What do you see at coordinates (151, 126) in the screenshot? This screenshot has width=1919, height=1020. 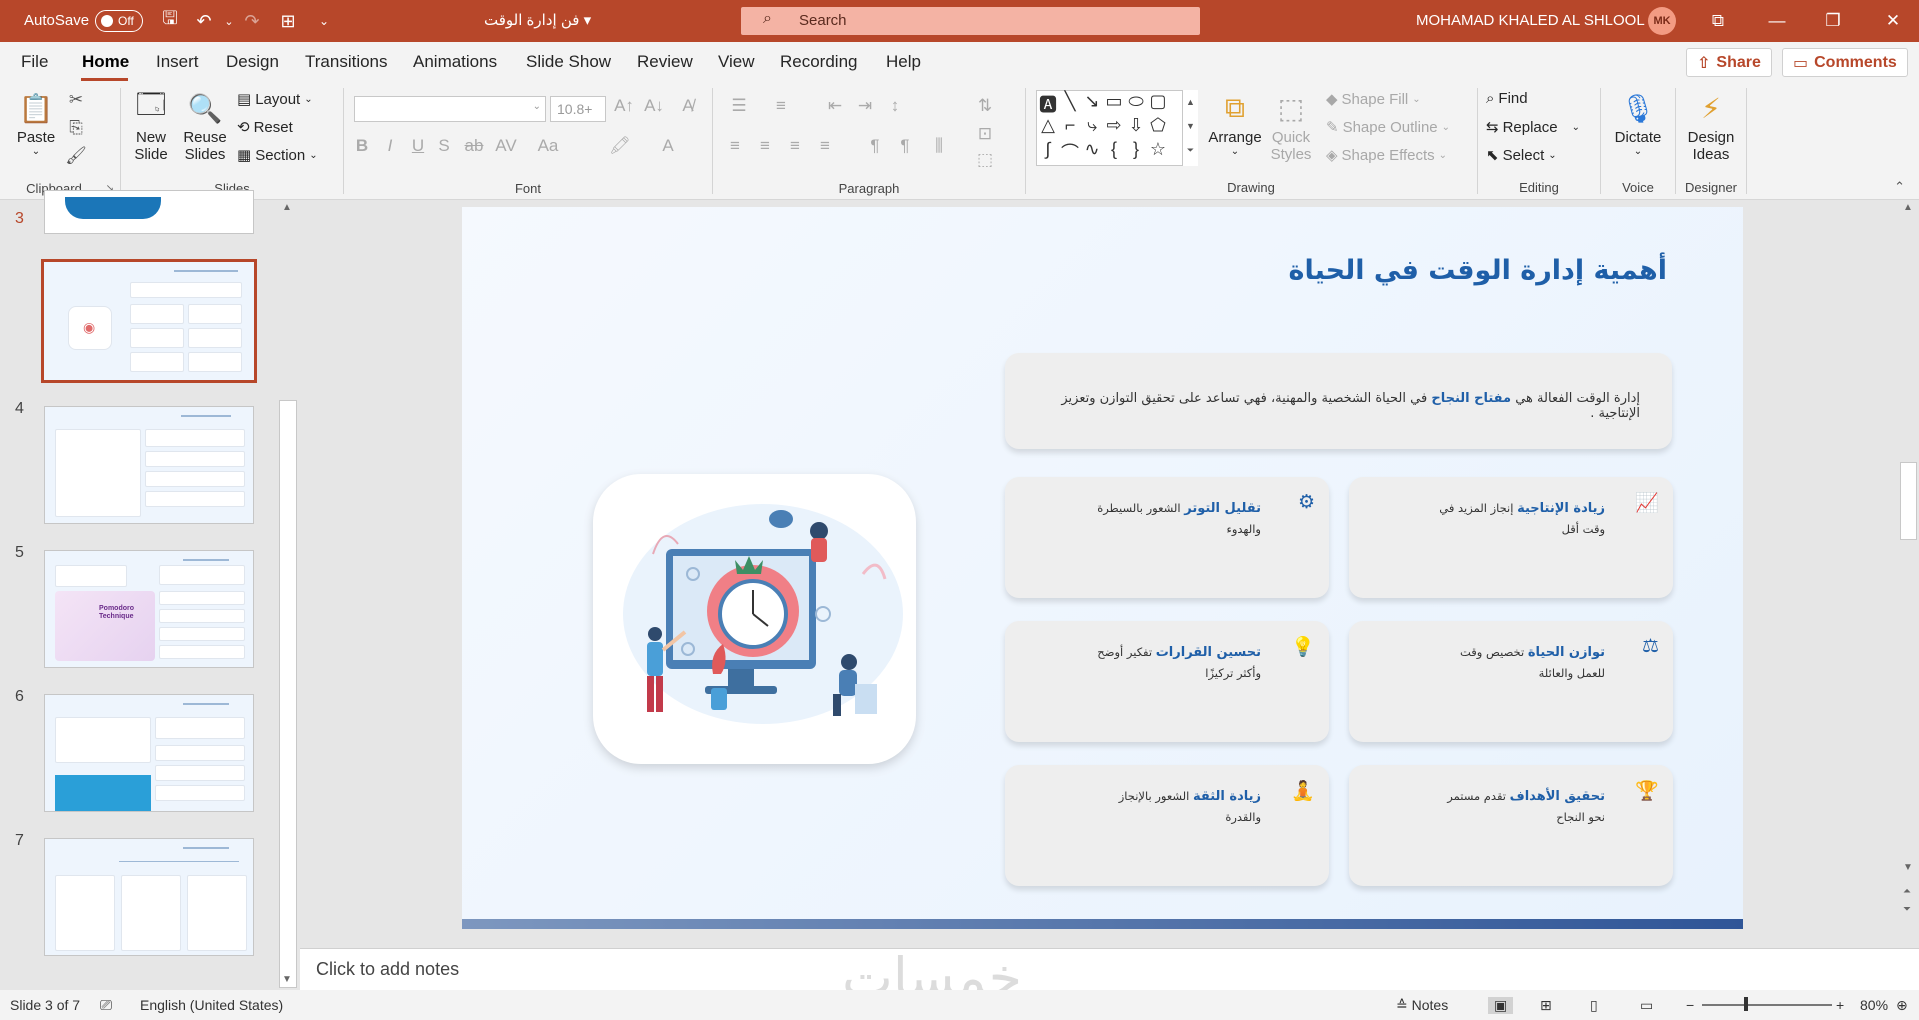 I see `new-slide-button: 🗔 New Slide` at bounding box center [151, 126].